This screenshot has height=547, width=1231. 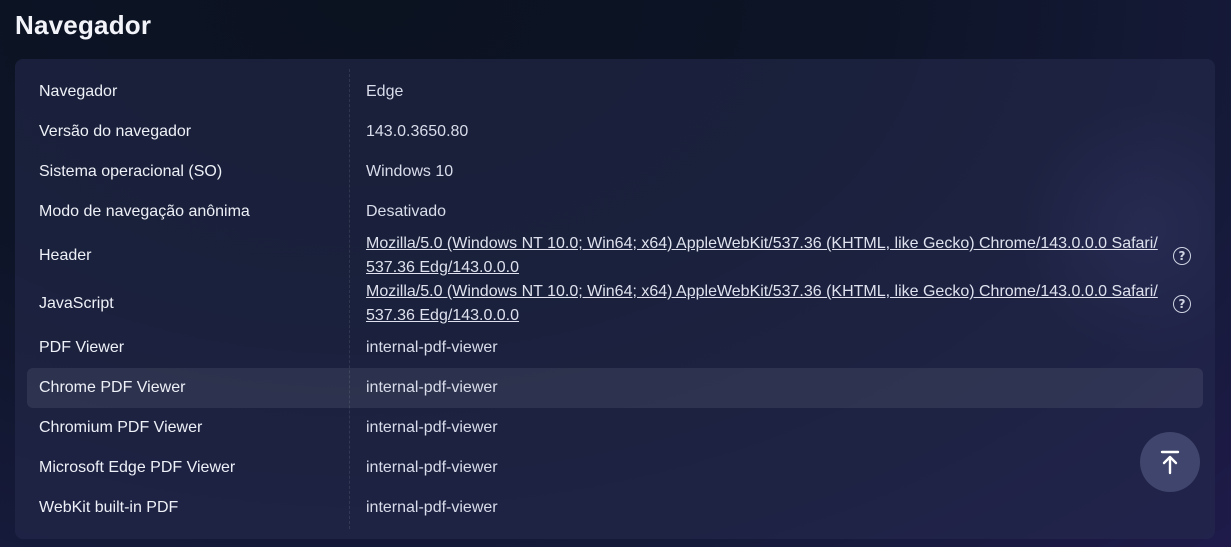 What do you see at coordinates (65, 255) in the screenshot?
I see `row-label: Header` at bounding box center [65, 255].